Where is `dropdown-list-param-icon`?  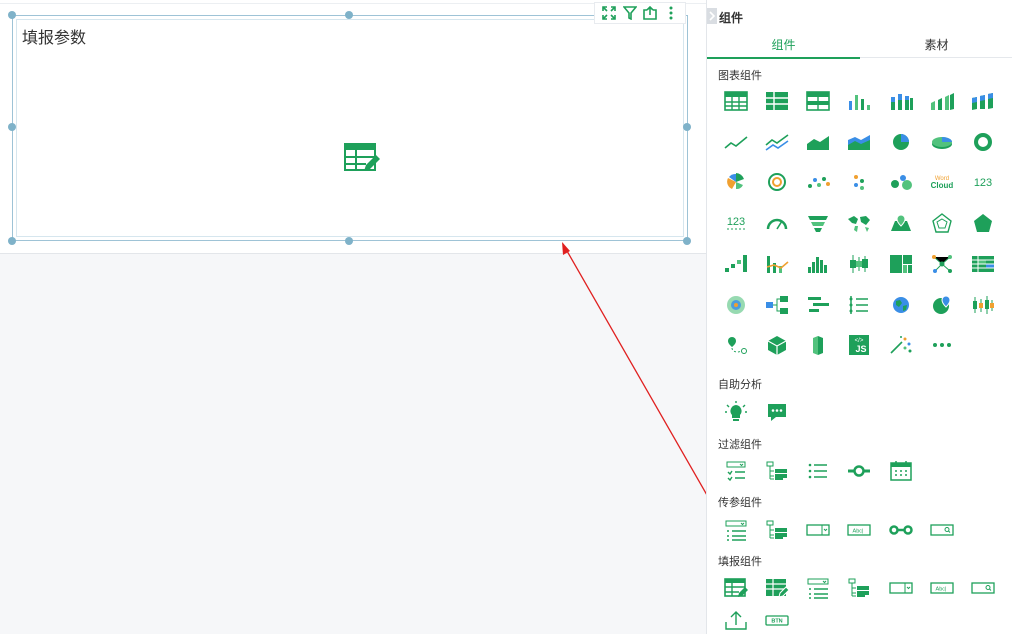
dropdown-list-param-icon is located at coordinates (736, 530).